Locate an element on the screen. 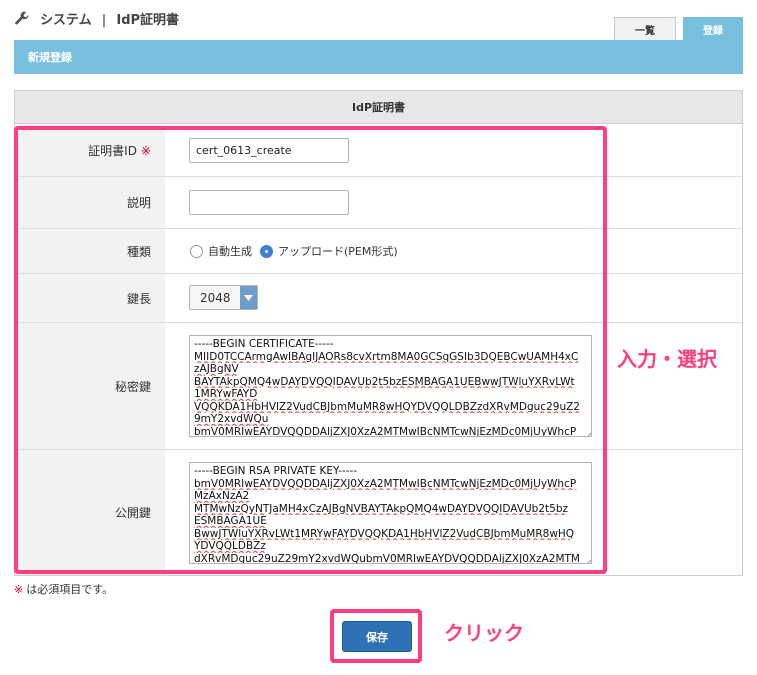  tab-list: 一覧 is located at coordinates (645, 29).